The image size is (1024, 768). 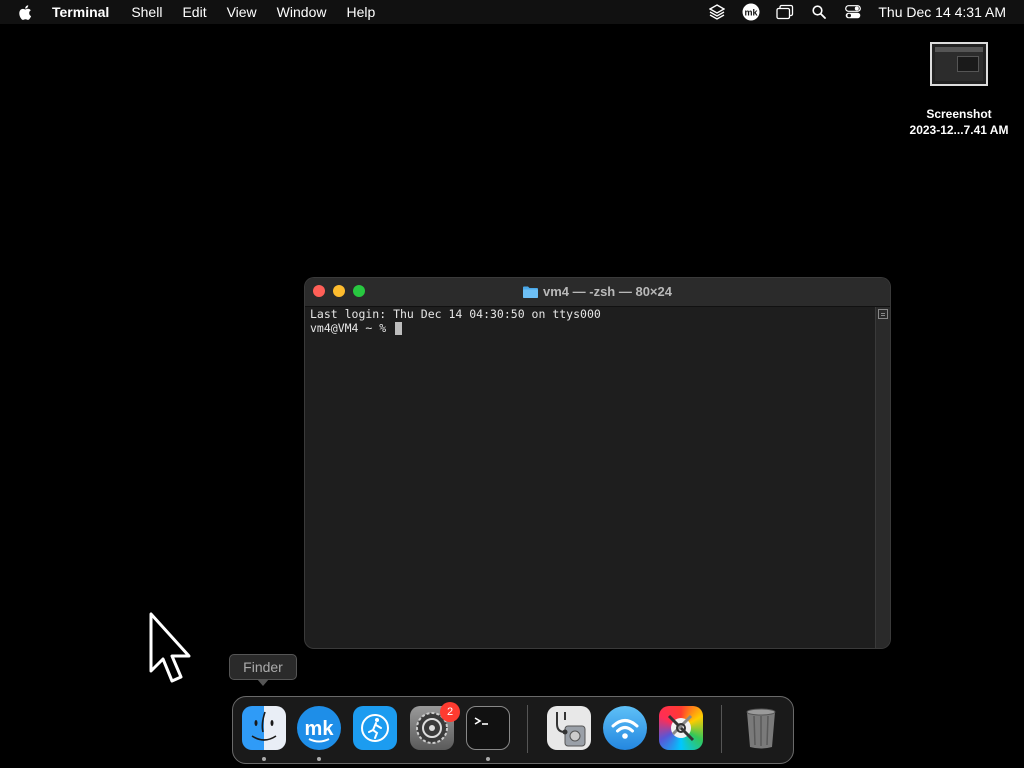 I want to click on menu-shell: Shell, so click(x=146, y=12).